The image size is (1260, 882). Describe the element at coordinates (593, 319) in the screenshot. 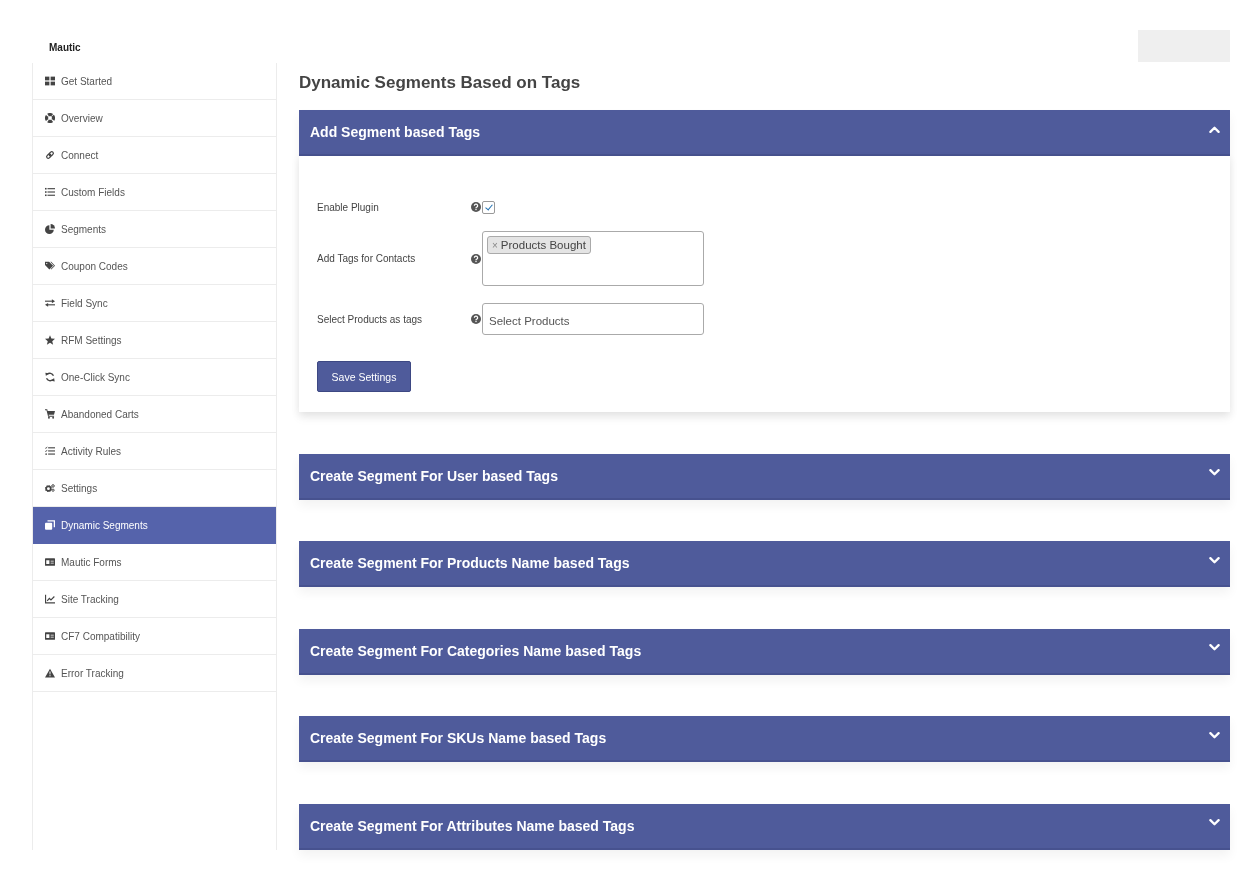

I see `select-field: Select Products` at that location.